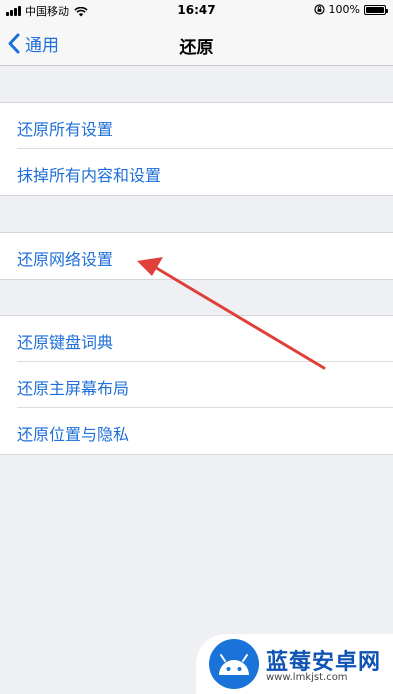  Describe the element at coordinates (307, 677) in the screenshot. I see `watermark-url: www.lmkjst.com` at that location.